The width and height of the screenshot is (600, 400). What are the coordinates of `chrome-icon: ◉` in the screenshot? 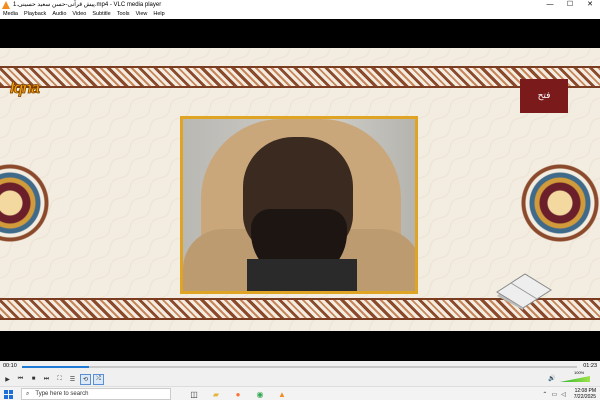 It's located at (260, 394).